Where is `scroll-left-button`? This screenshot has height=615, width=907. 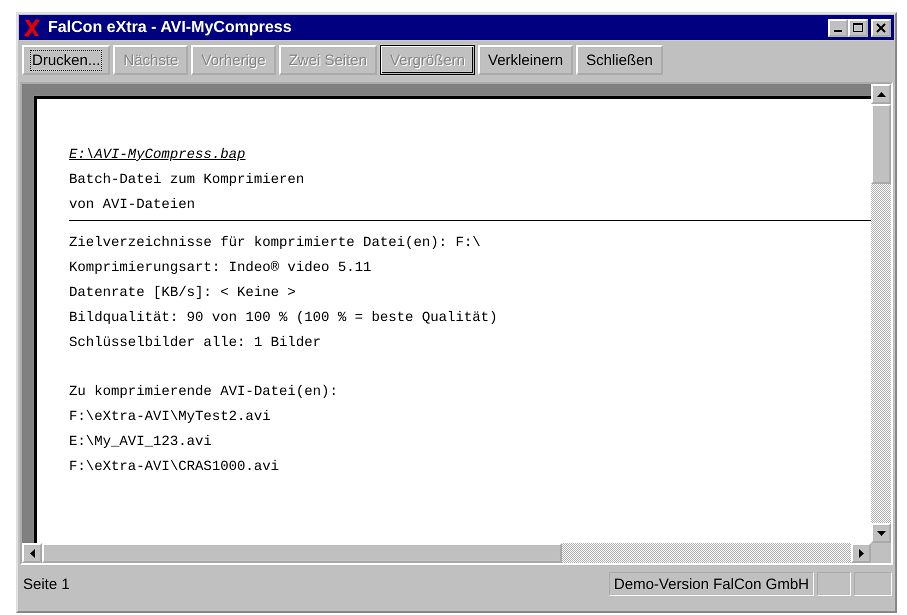
scroll-left-button is located at coordinates (32, 553).